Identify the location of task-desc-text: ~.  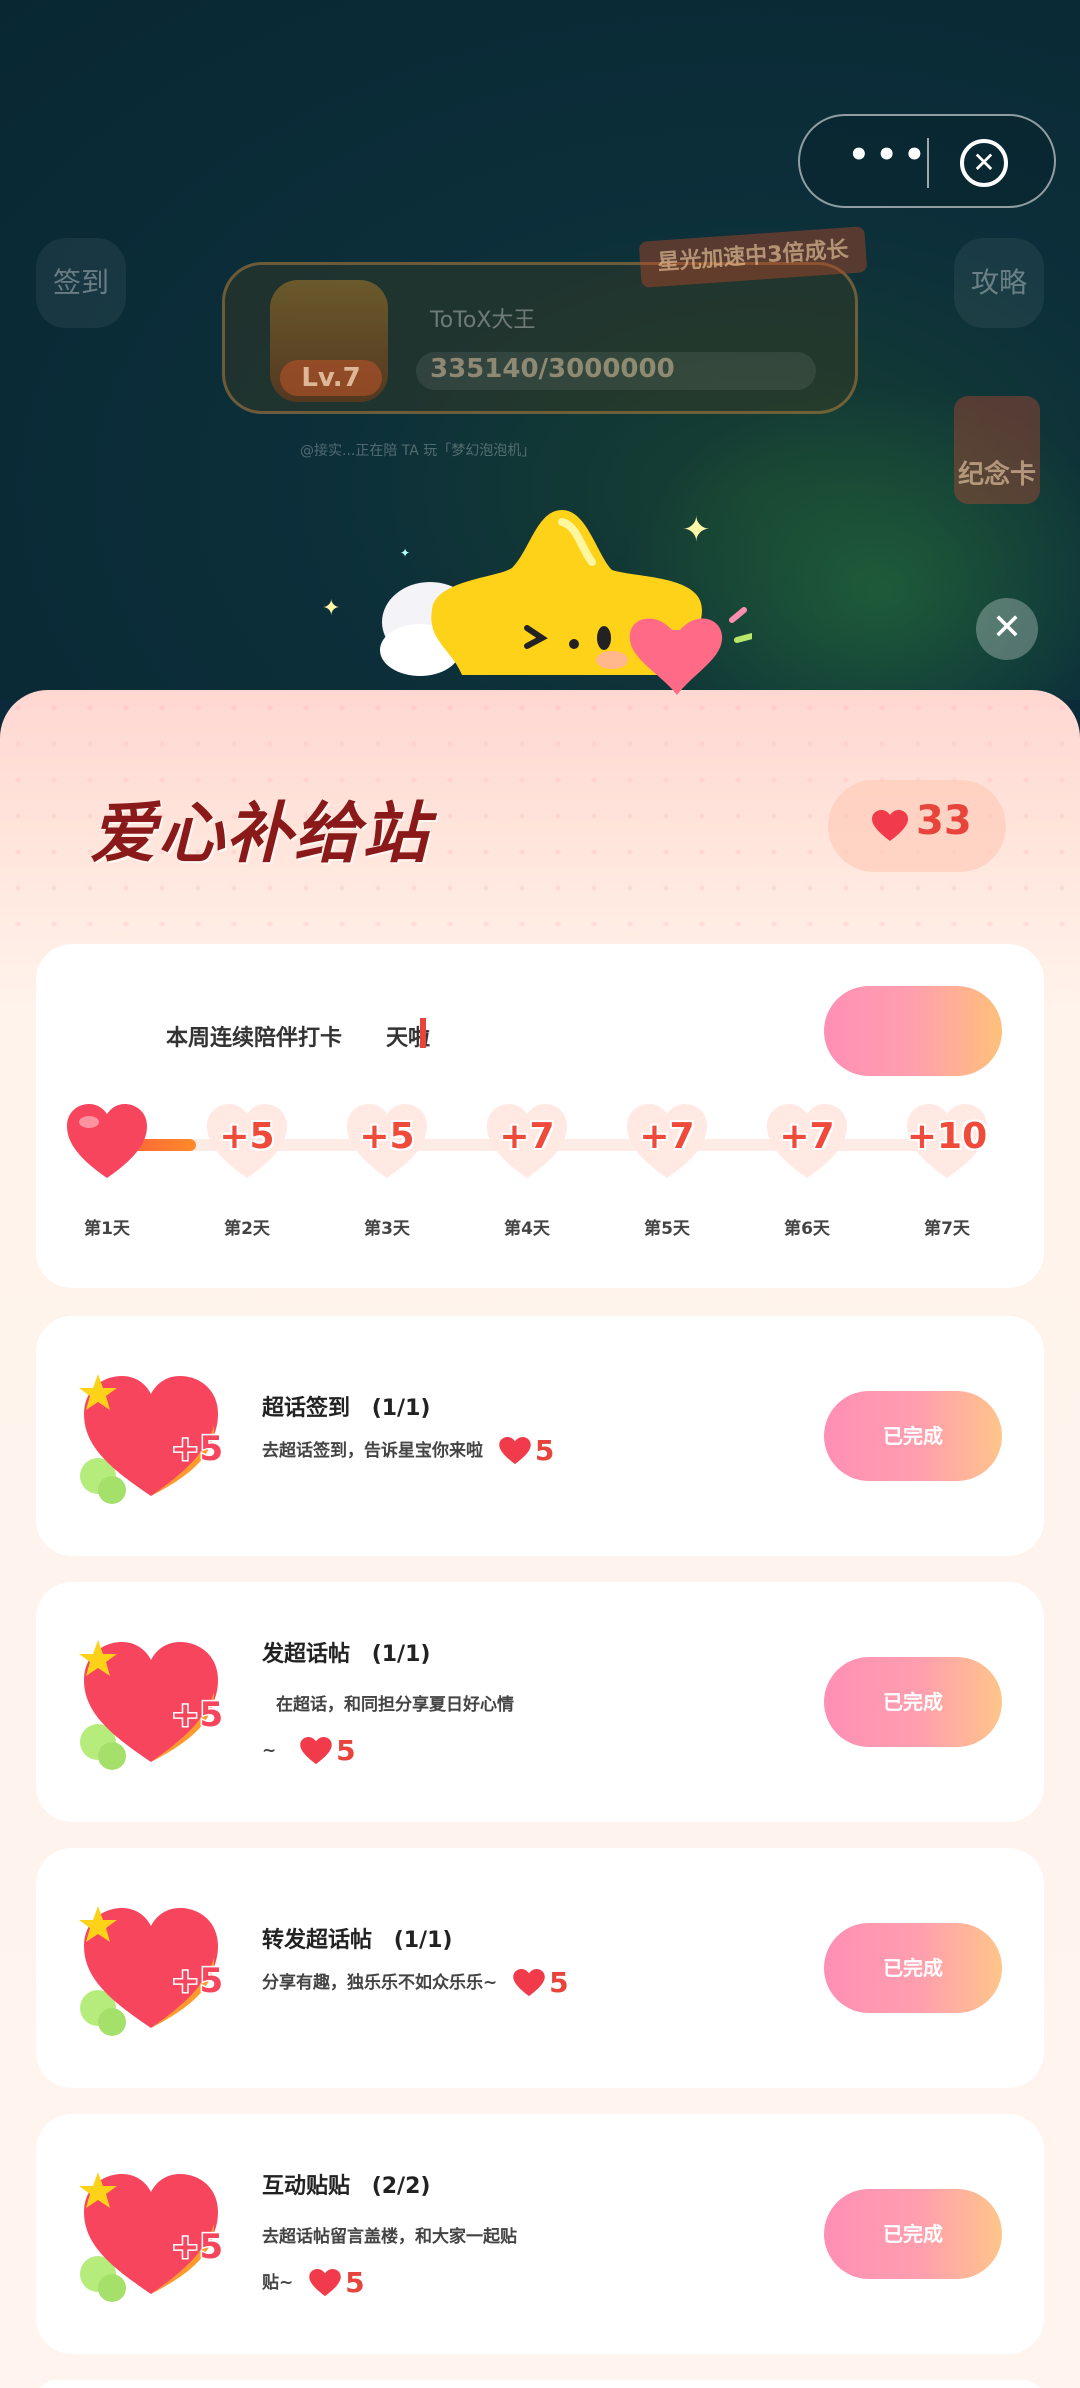
(269, 1751).